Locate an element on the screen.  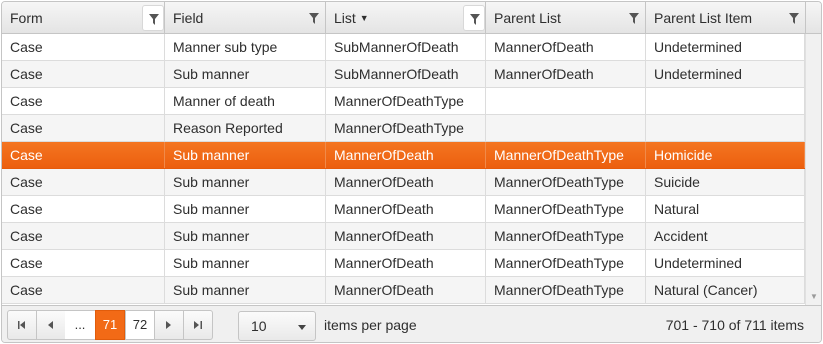
first-page-button is located at coordinates (22, 325).